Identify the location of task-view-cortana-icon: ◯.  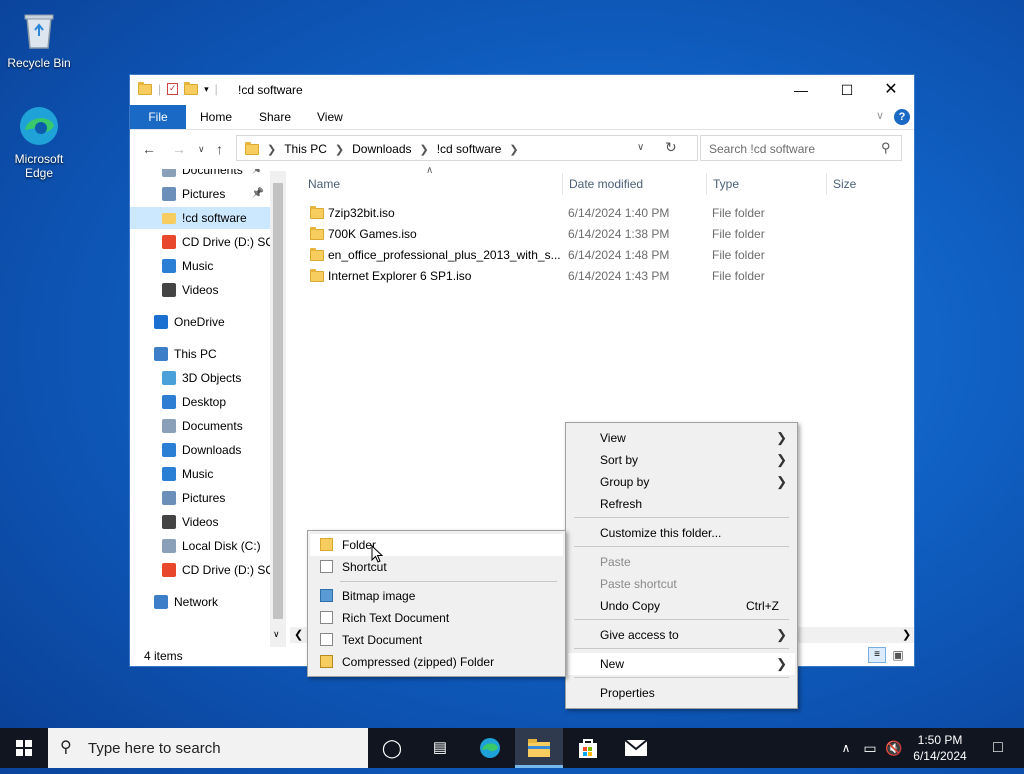
(392, 748).